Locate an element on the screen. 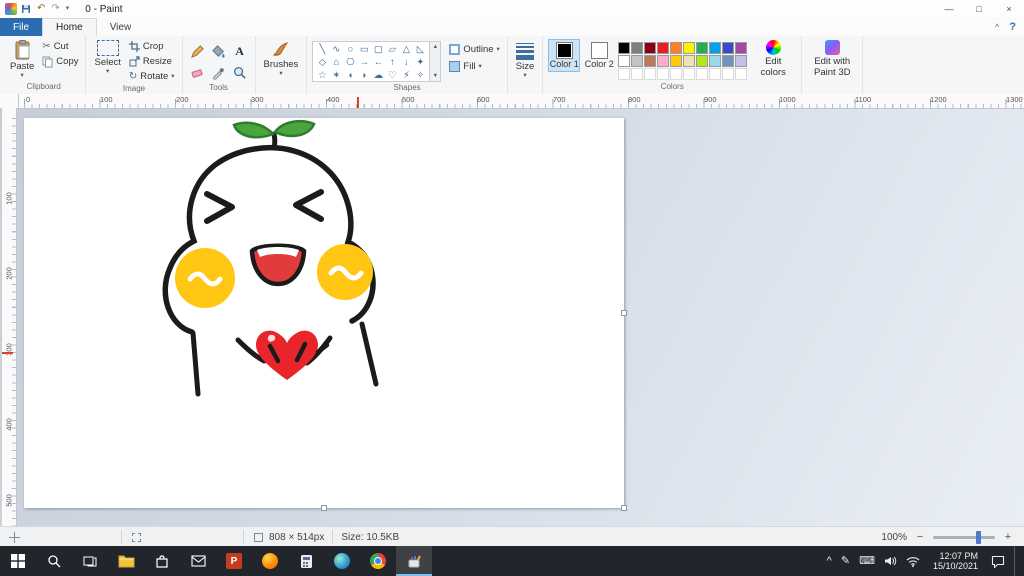 This screenshot has width=1024, height=576. notification-center-icon is located at coordinates (998, 561).